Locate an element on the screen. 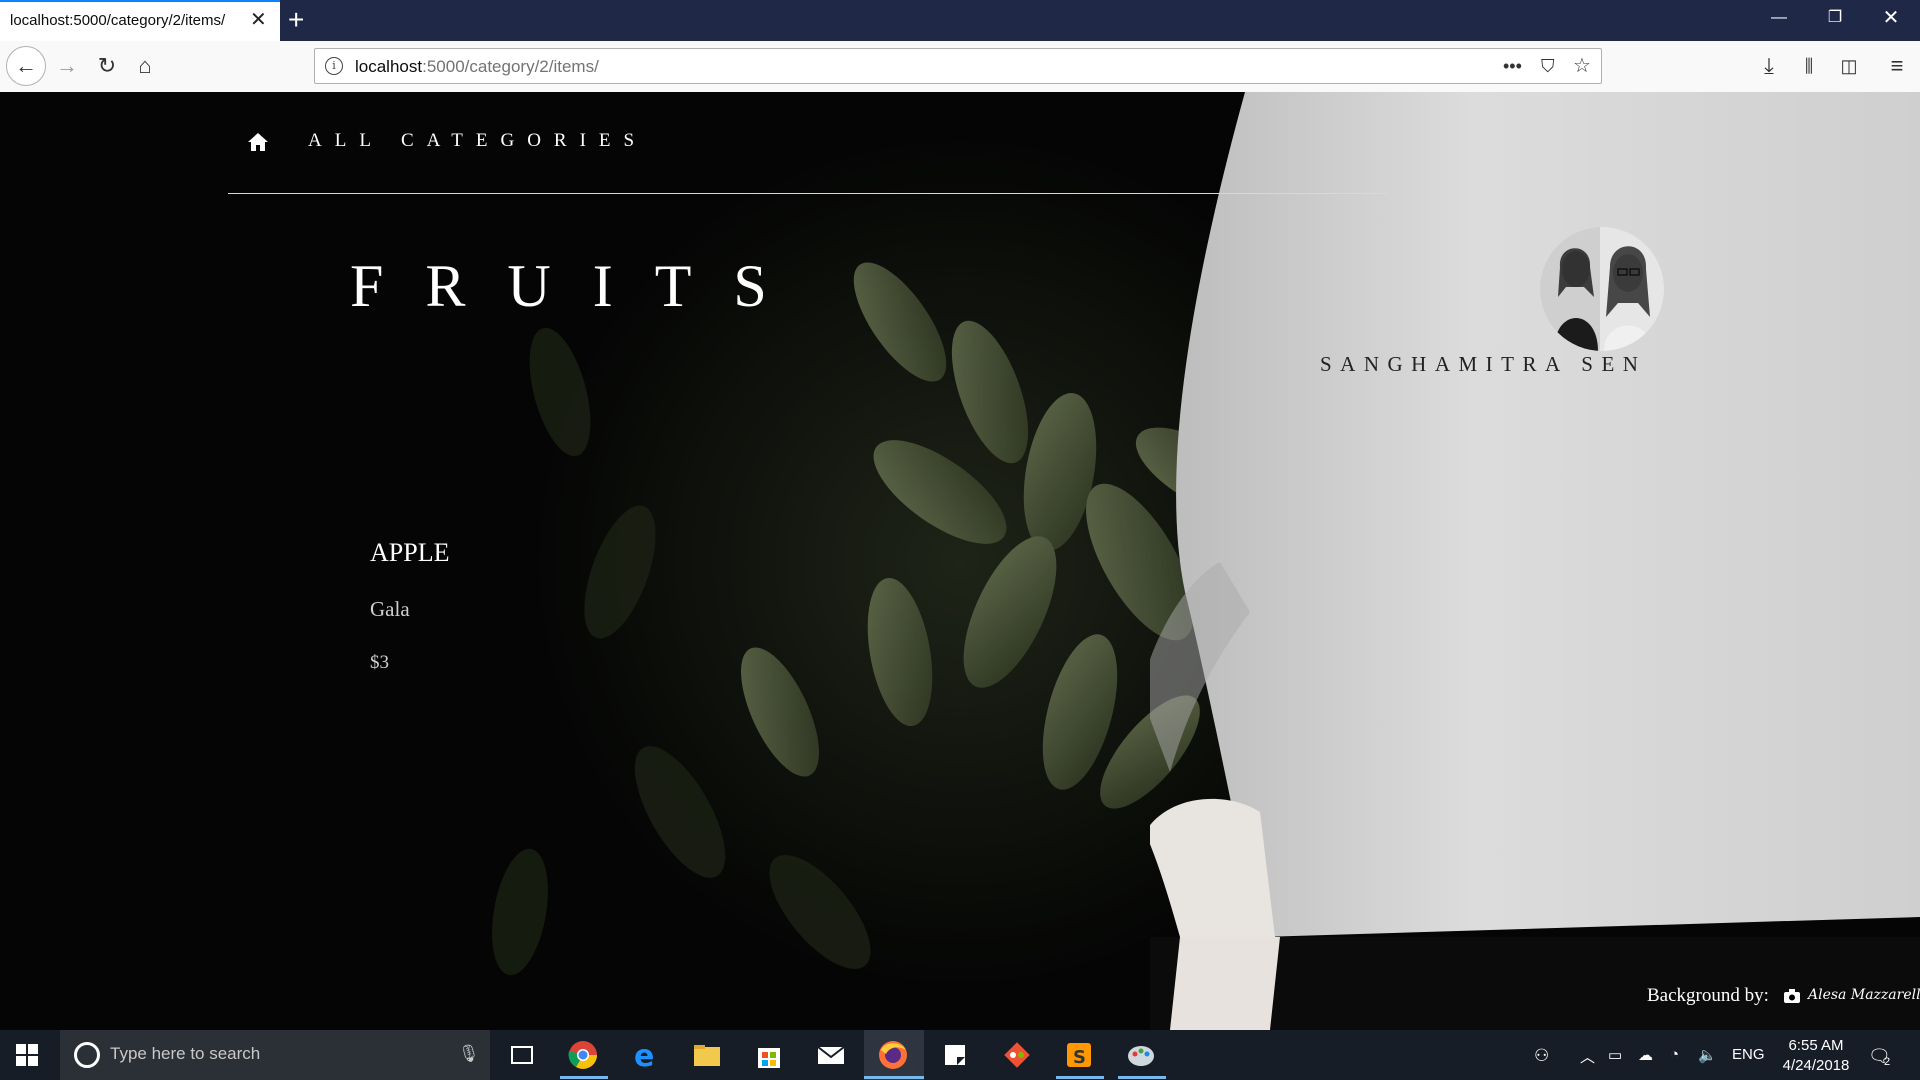  sidebar-icon: ◫ is located at coordinates (1849, 66).